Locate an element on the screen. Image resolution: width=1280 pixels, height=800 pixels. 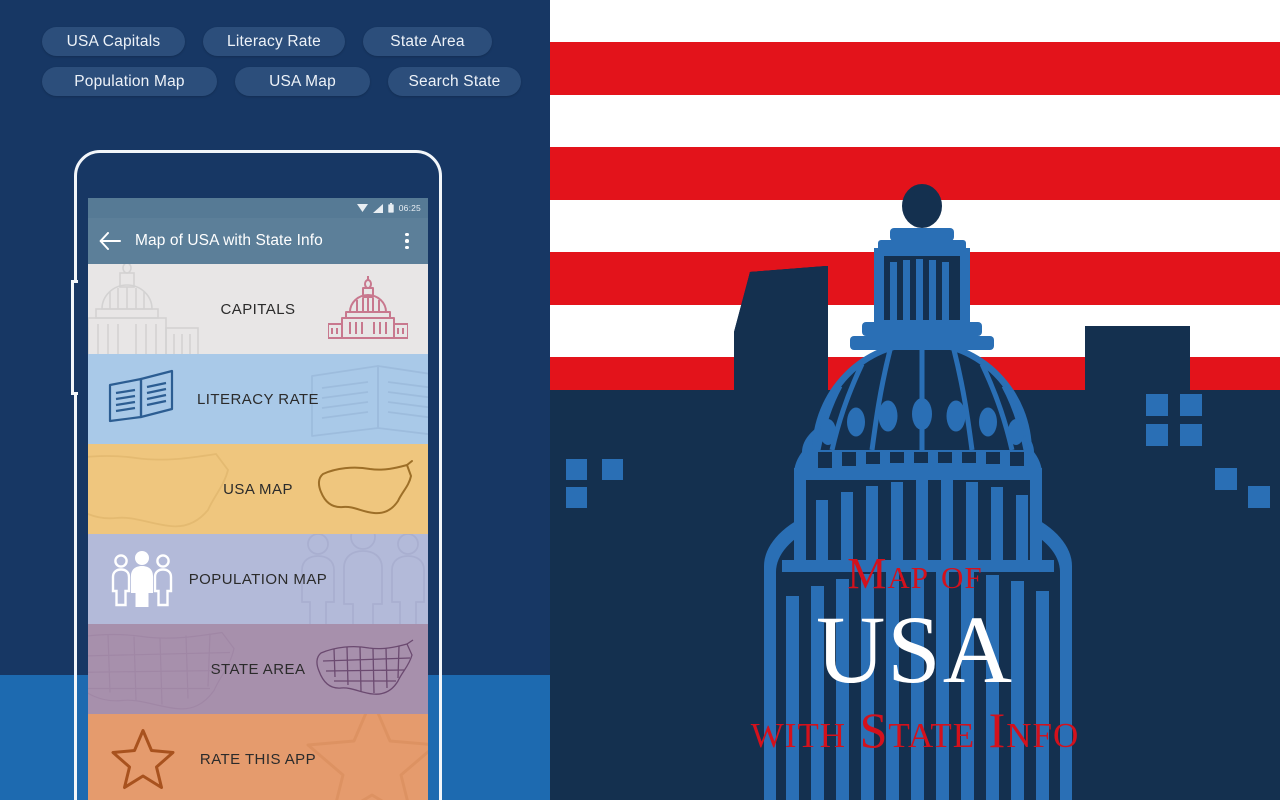
app-bar-title: Map of USA with State Info is located at coordinates (229, 240).